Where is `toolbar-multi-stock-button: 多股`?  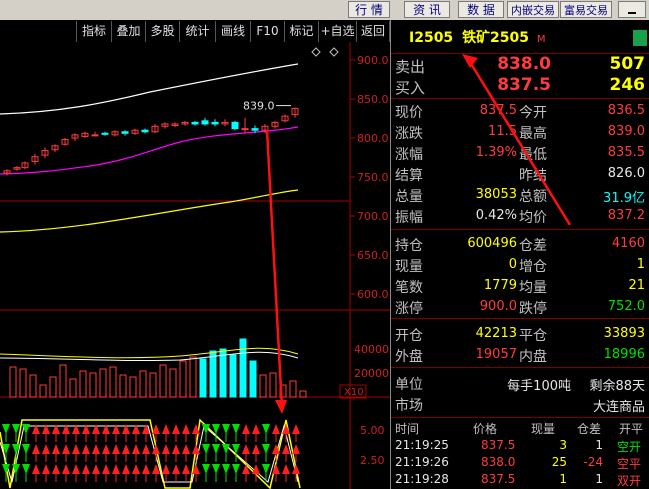
toolbar-multi-stock-button: 多股 is located at coordinates (162, 31).